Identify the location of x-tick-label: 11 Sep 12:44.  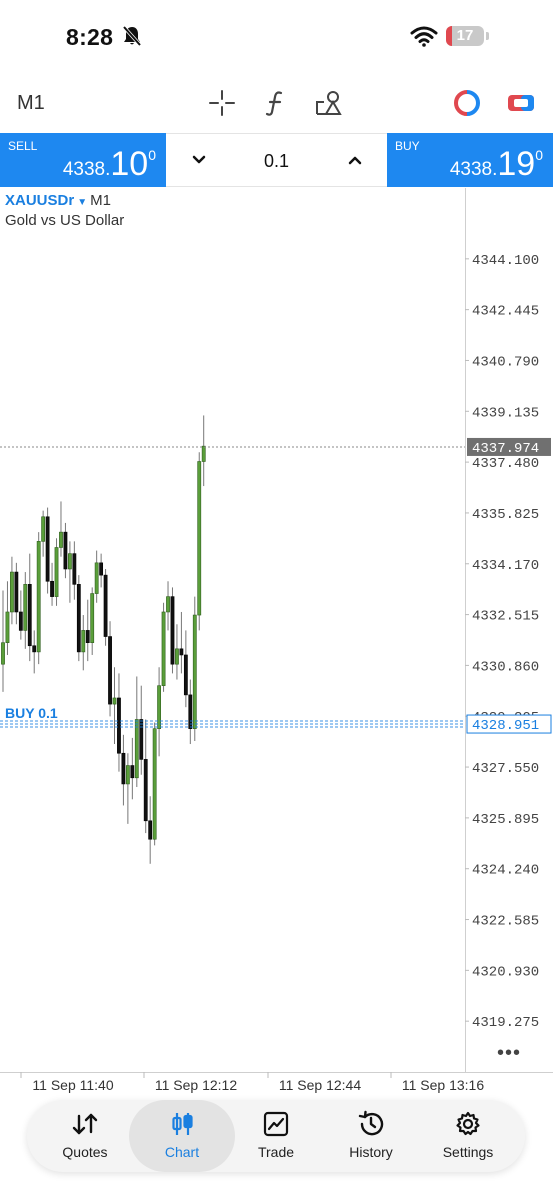
(320, 1085).